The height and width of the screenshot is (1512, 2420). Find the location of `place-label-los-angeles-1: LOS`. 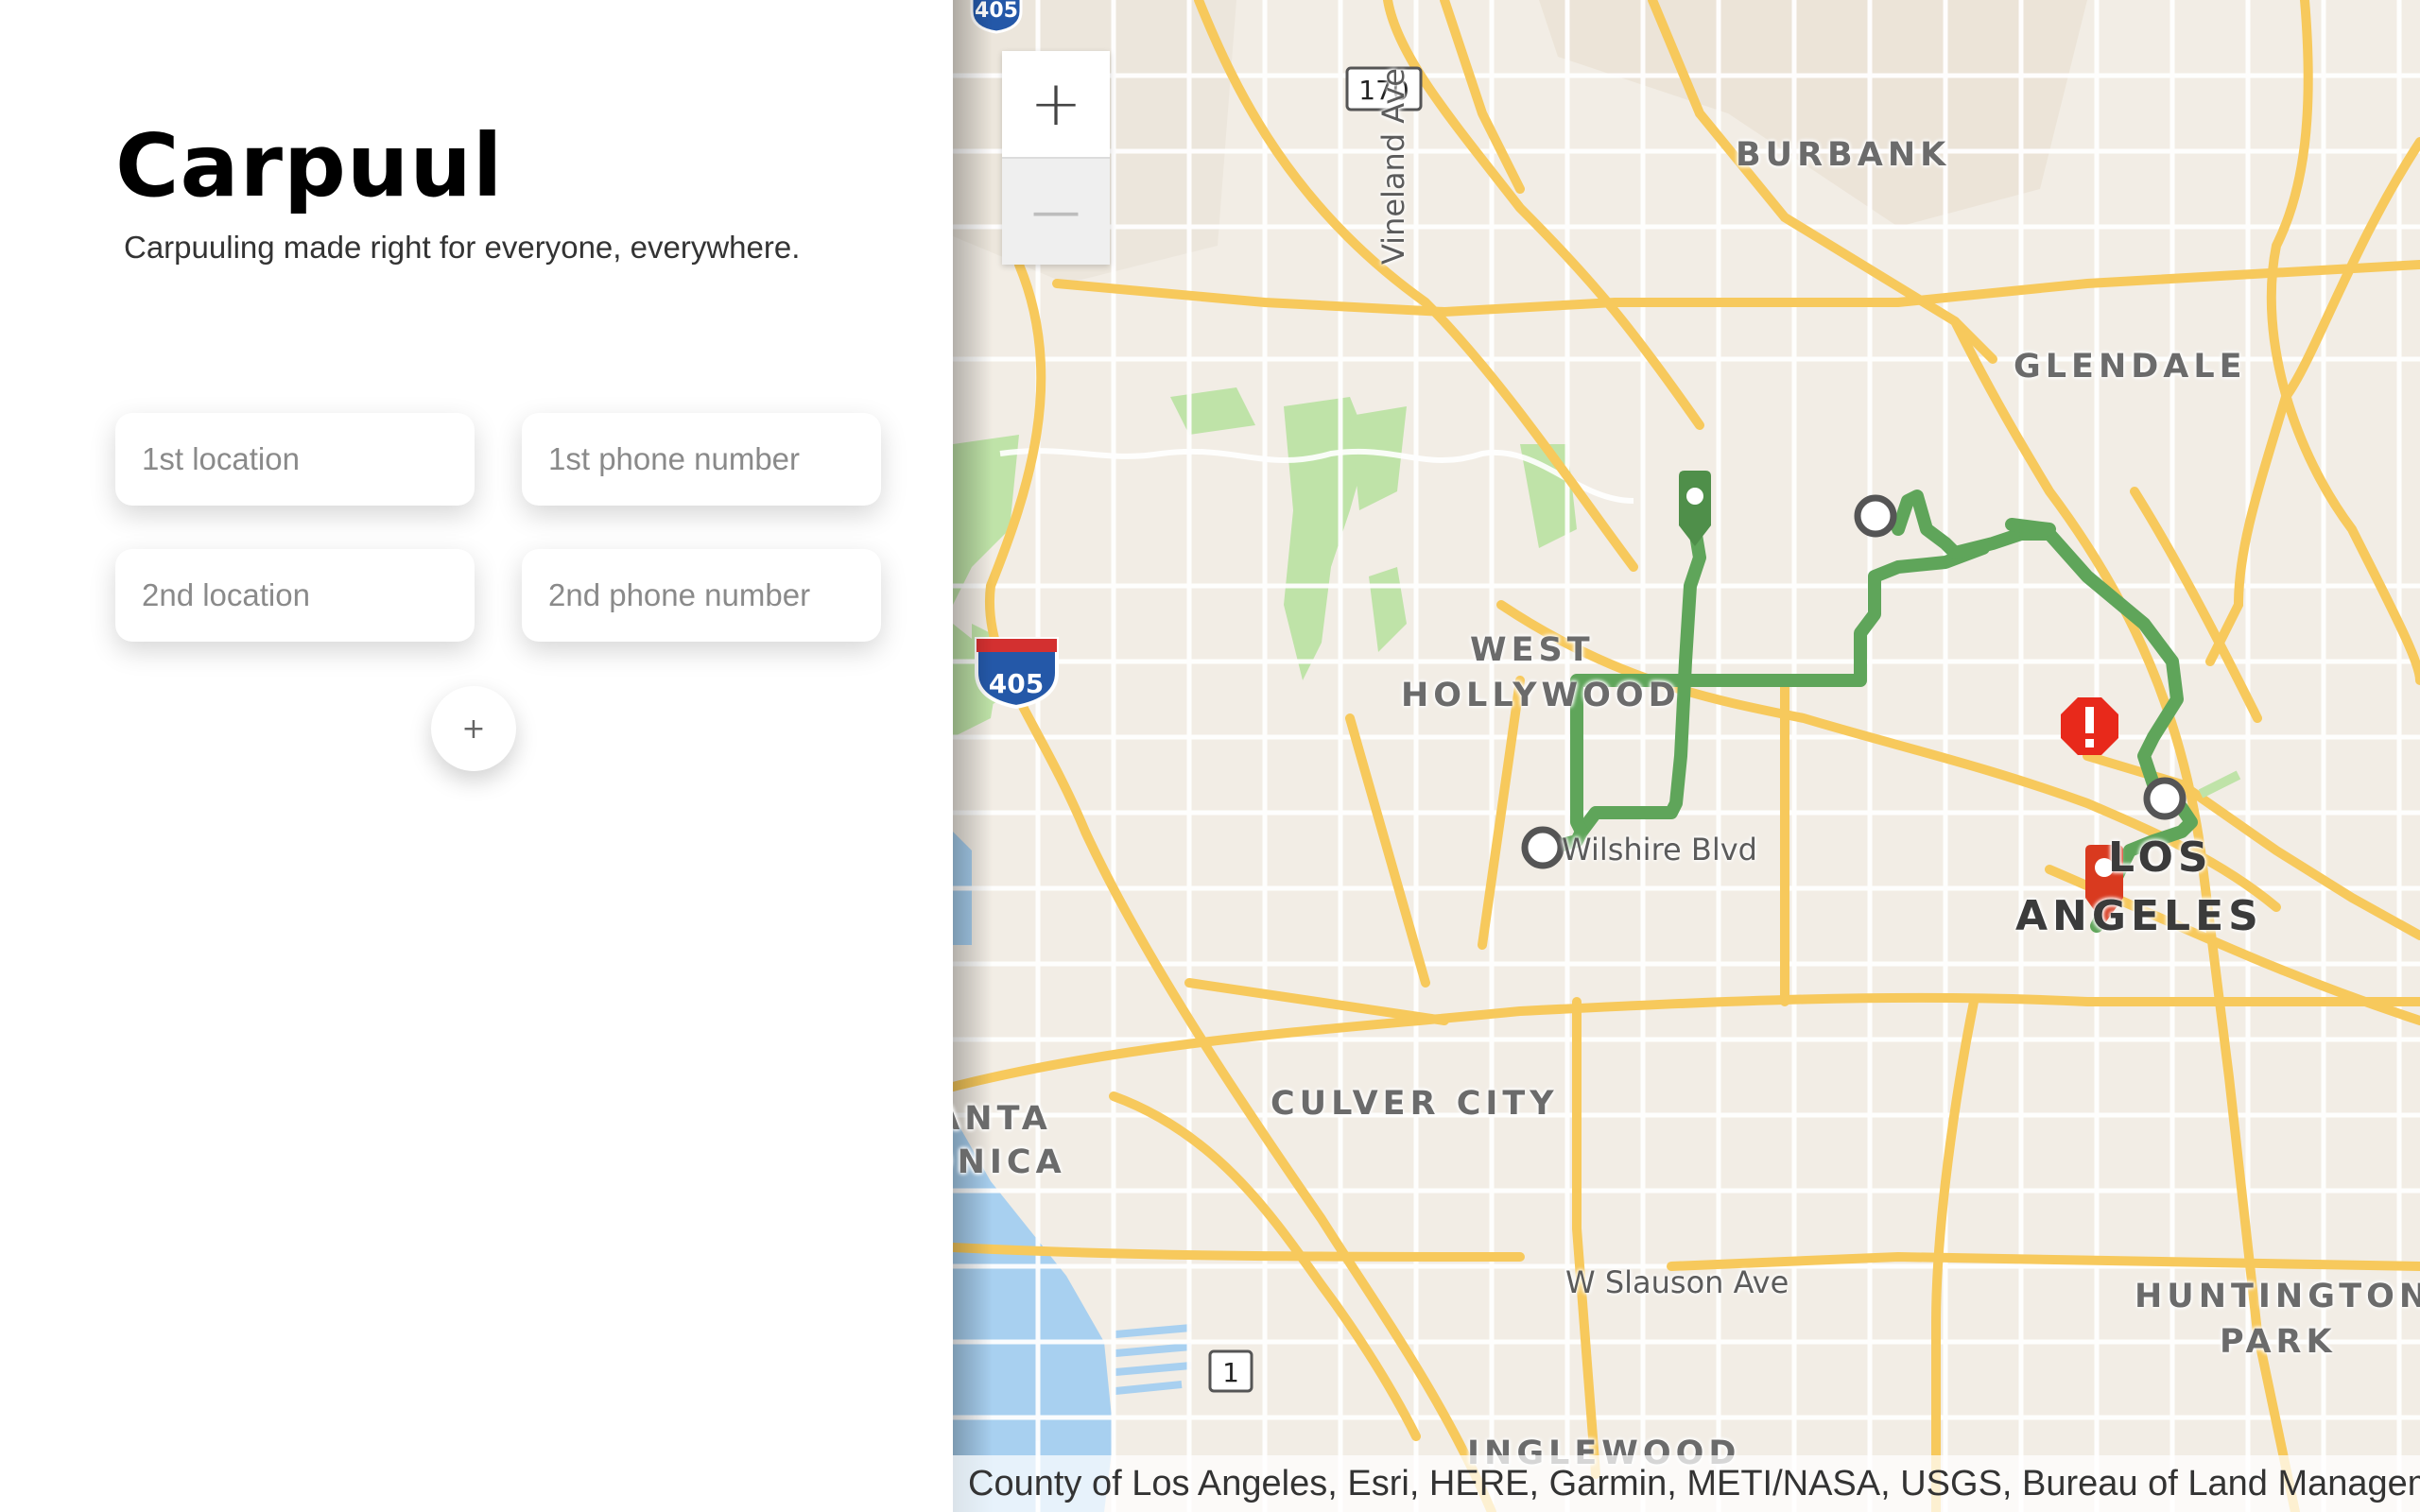

place-label-los-angeles-1: LOS is located at coordinates (2160, 857).